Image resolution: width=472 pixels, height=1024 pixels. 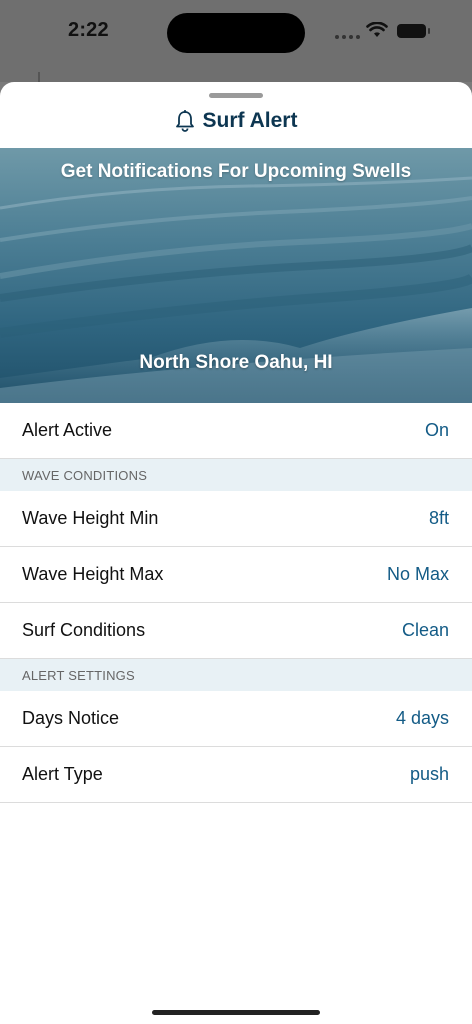 What do you see at coordinates (236, 675) in the screenshot?
I see `section-header-alert-settings: ALERT SETTINGS` at bounding box center [236, 675].